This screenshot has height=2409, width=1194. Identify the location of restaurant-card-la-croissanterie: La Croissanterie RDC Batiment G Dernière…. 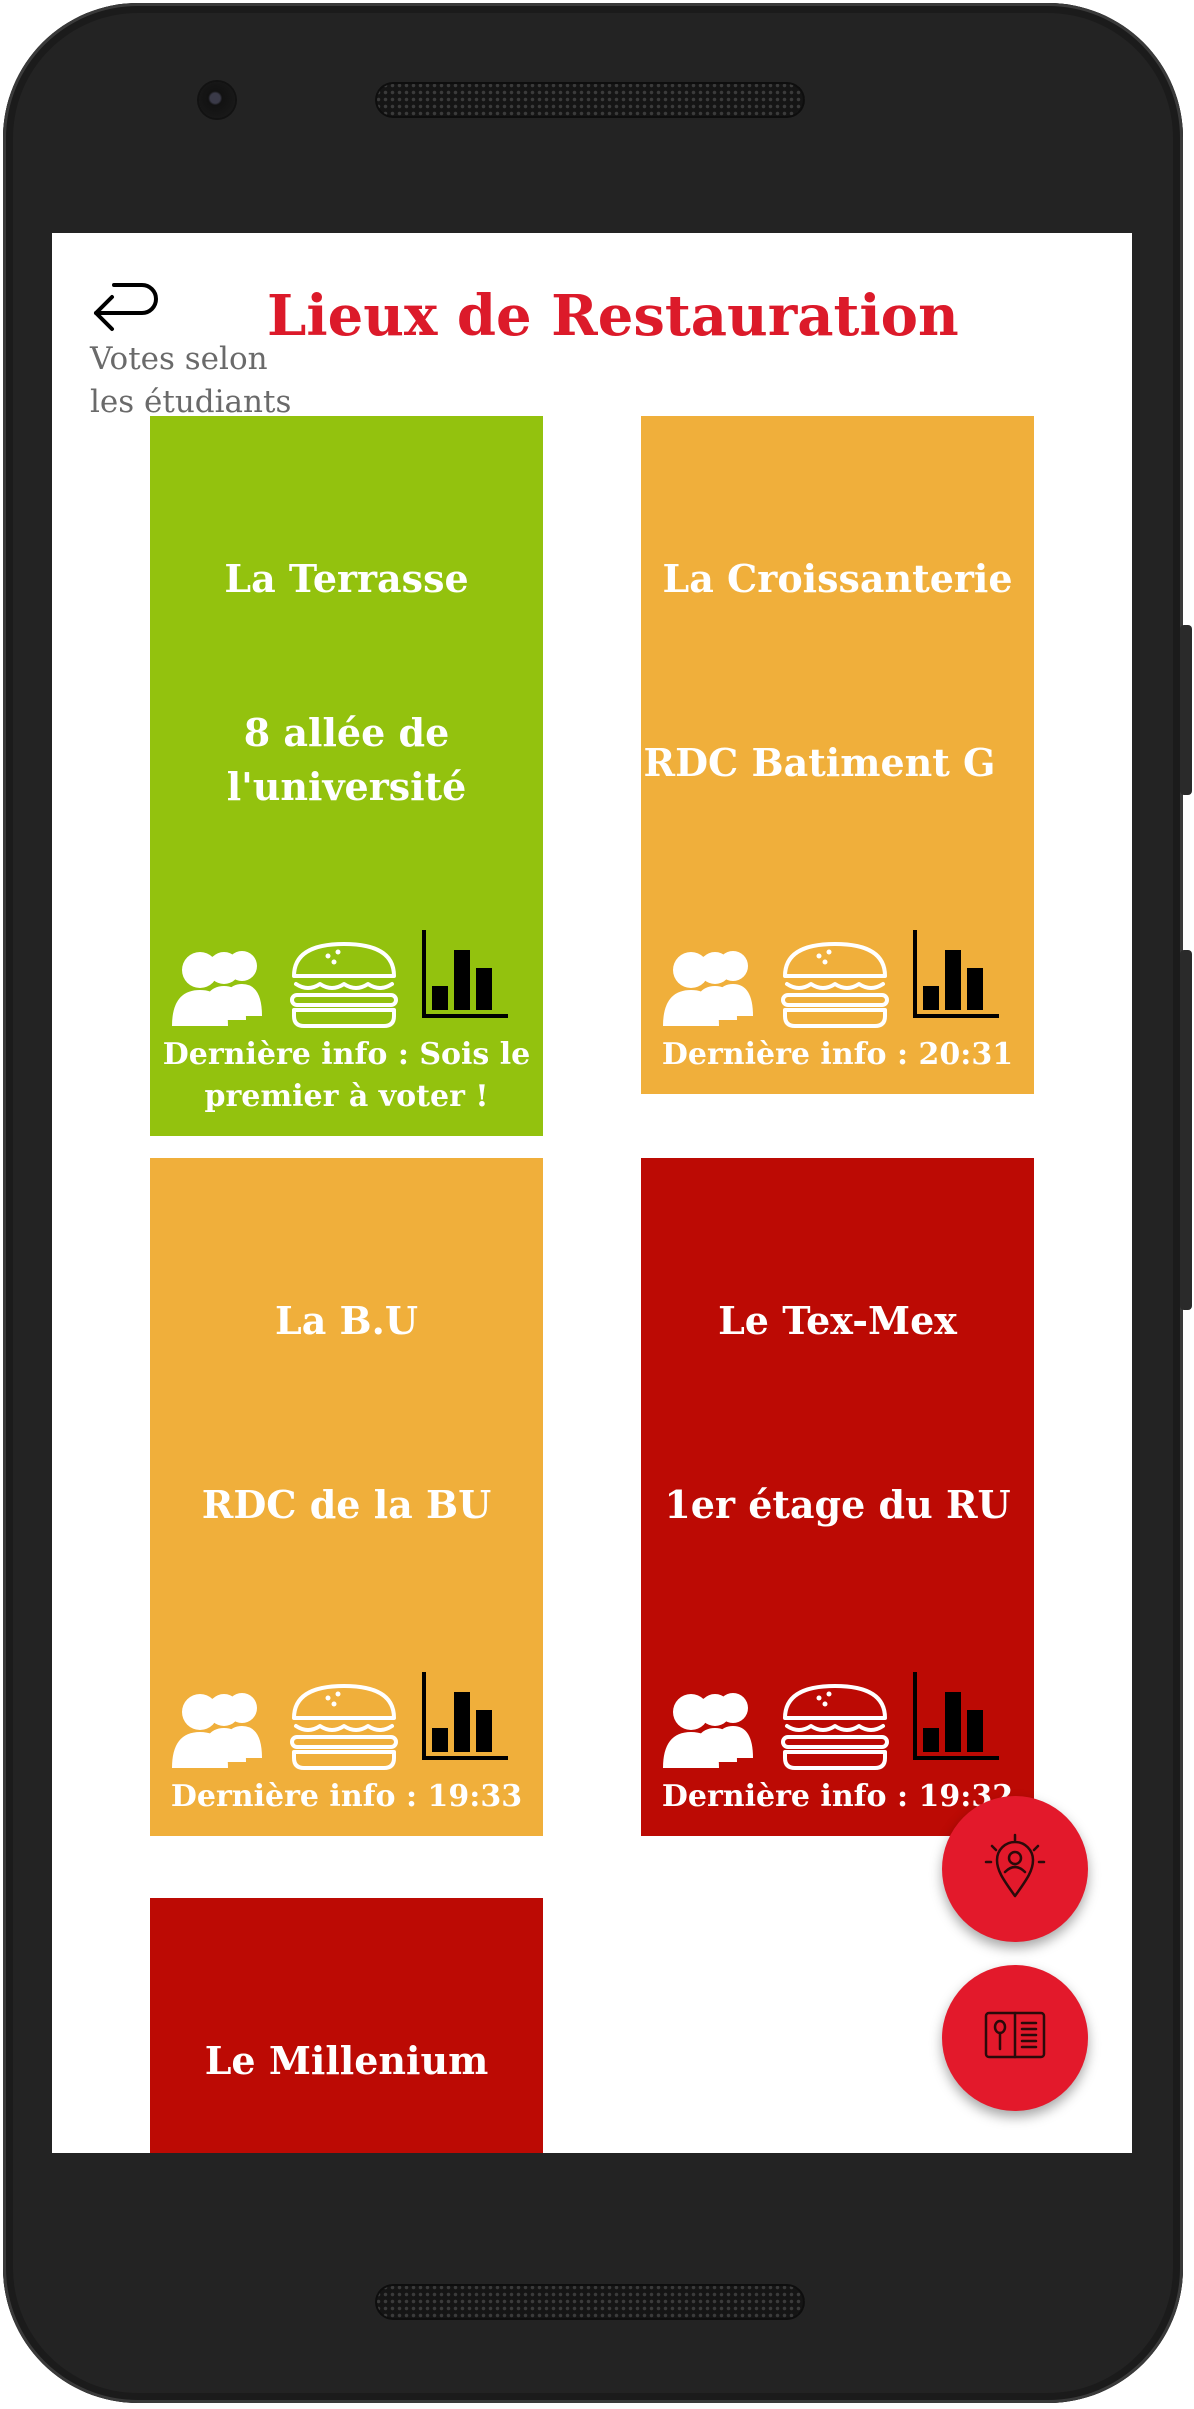
(837, 755).